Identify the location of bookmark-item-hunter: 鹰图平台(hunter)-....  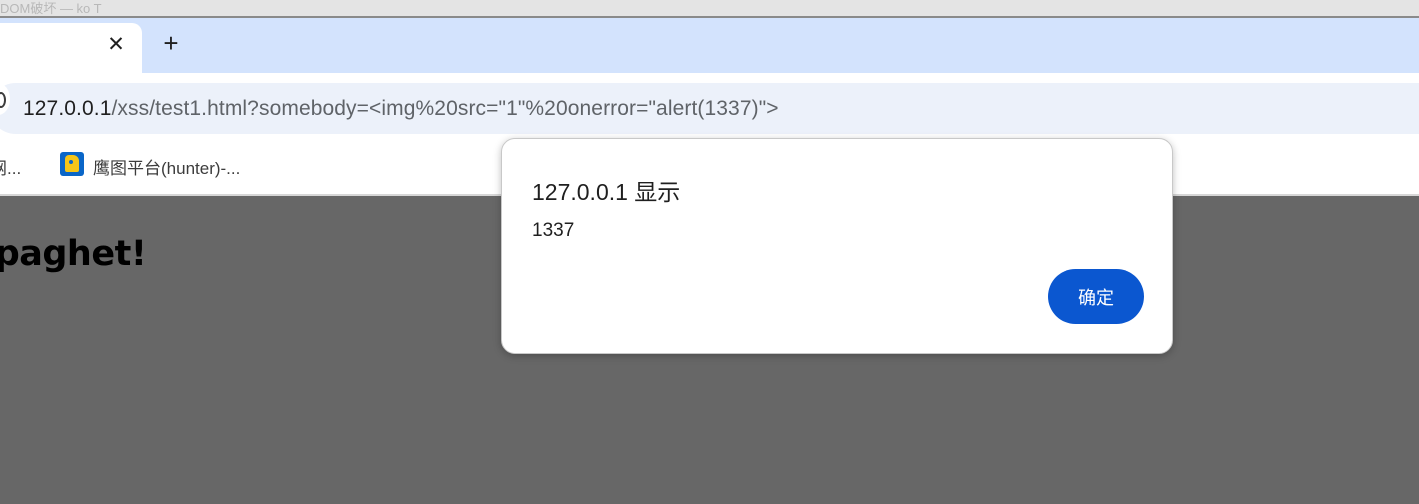
(166, 166).